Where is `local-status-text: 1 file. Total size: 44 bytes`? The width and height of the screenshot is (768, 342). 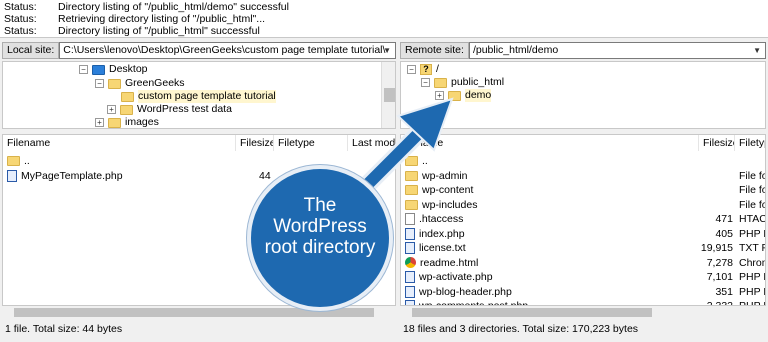 local-status-text: 1 file. Total size: 44 bytes is located at coordinates (64, 329).